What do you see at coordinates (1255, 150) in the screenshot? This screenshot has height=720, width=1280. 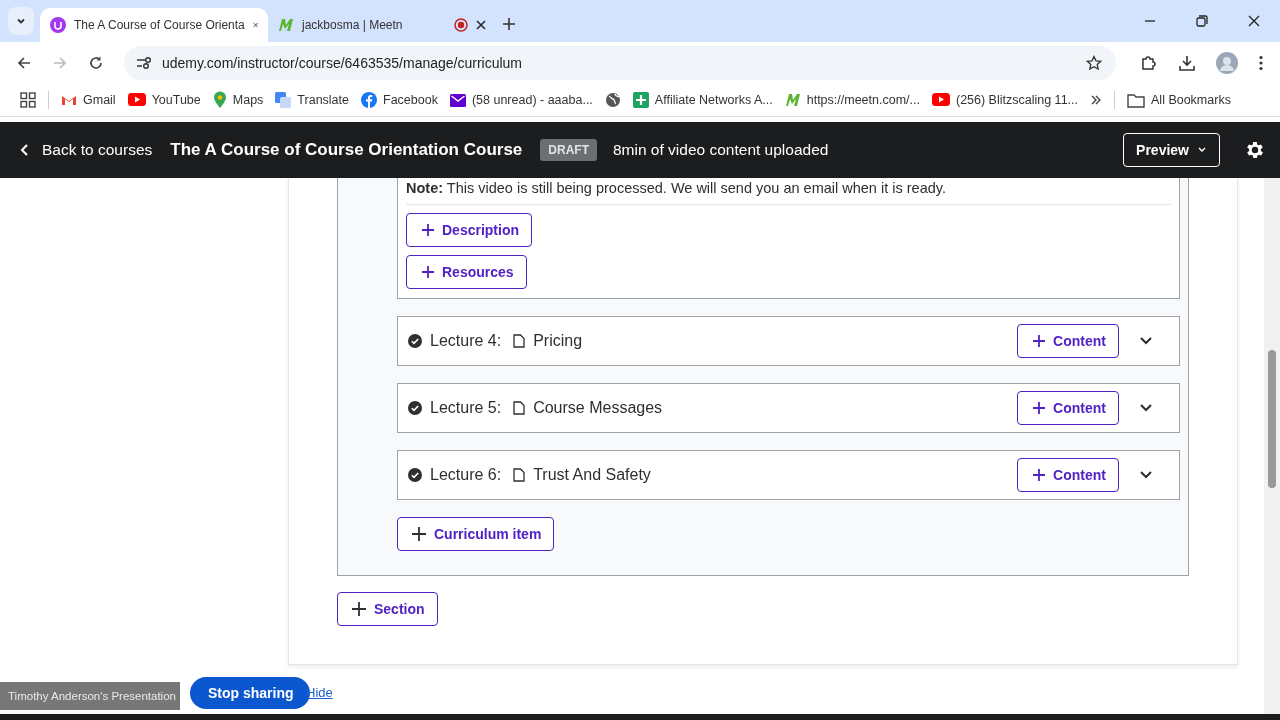 I see `settings-icon` at bounding box center [1255, 150].